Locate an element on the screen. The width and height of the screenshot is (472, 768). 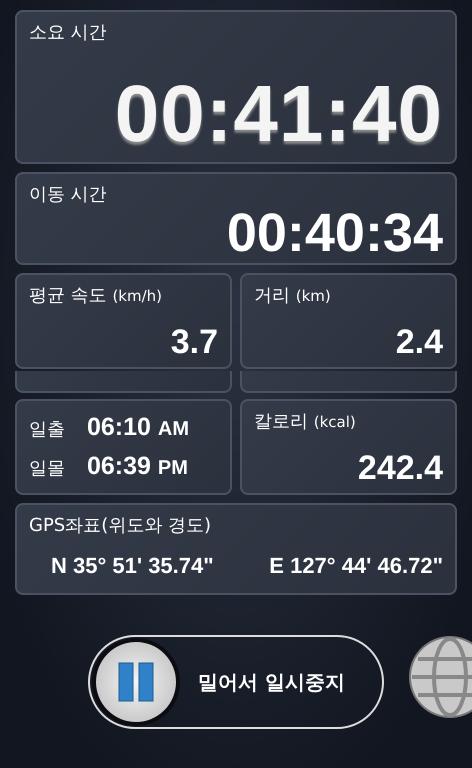
sun-time: 06:10 AM is located at coordinates (138, 427).